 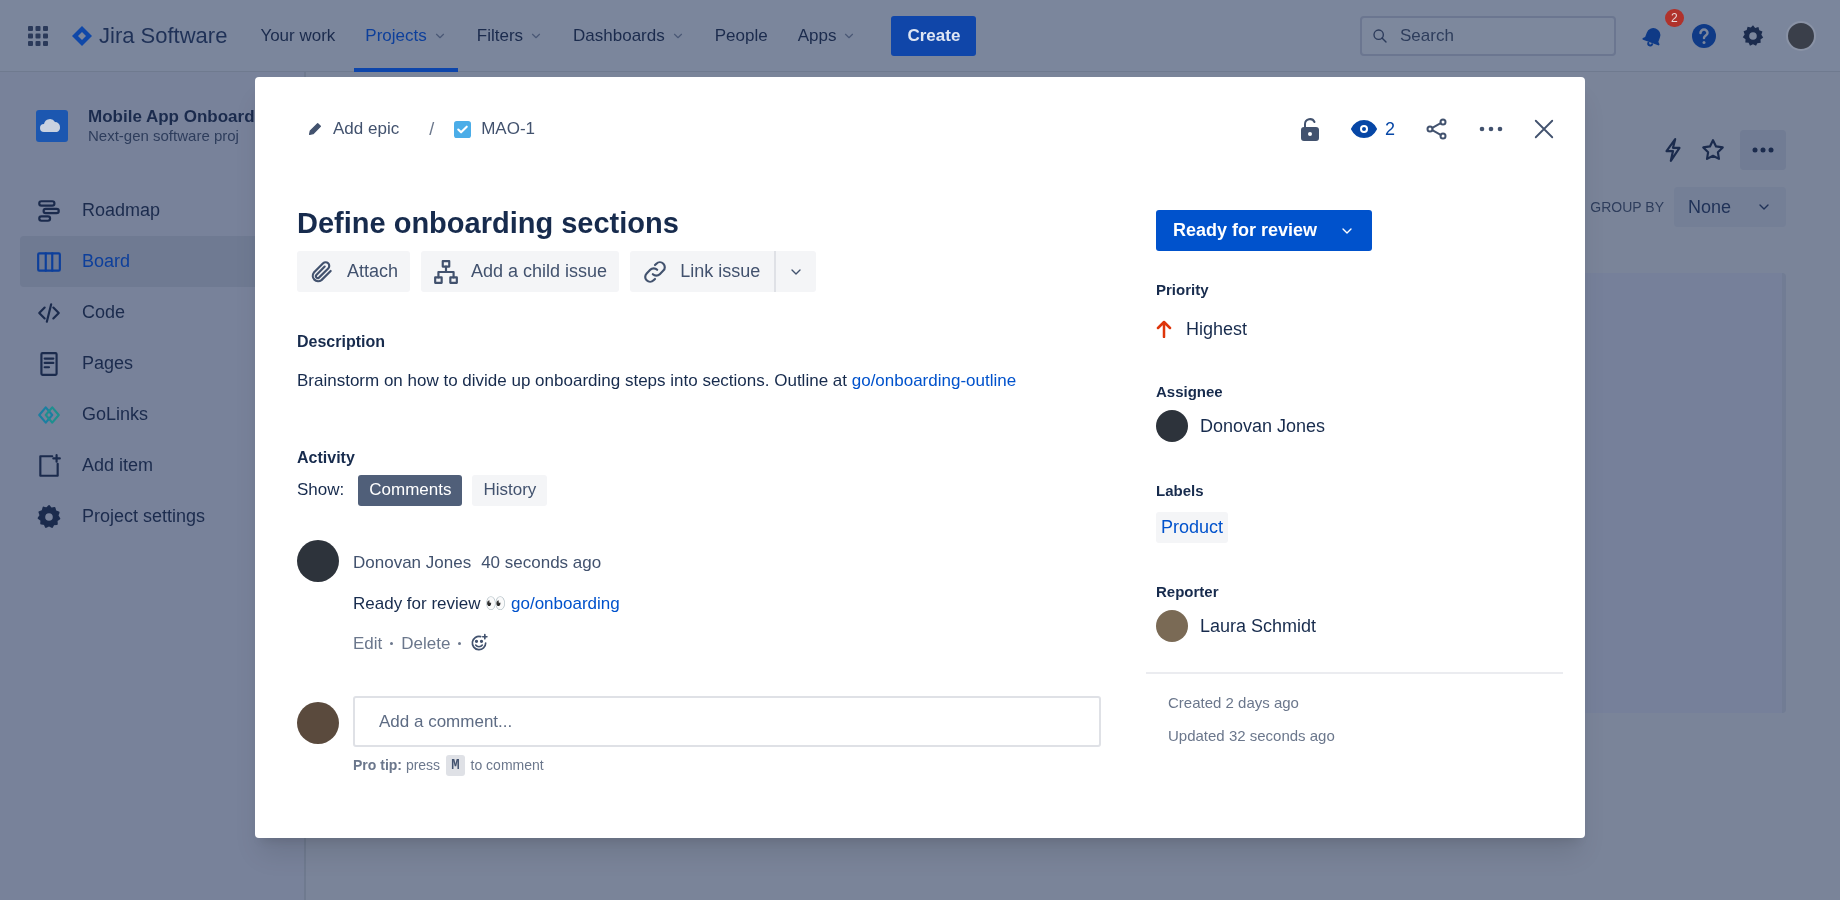 I want to click on eye-icon, so click(x=1364, y=129).